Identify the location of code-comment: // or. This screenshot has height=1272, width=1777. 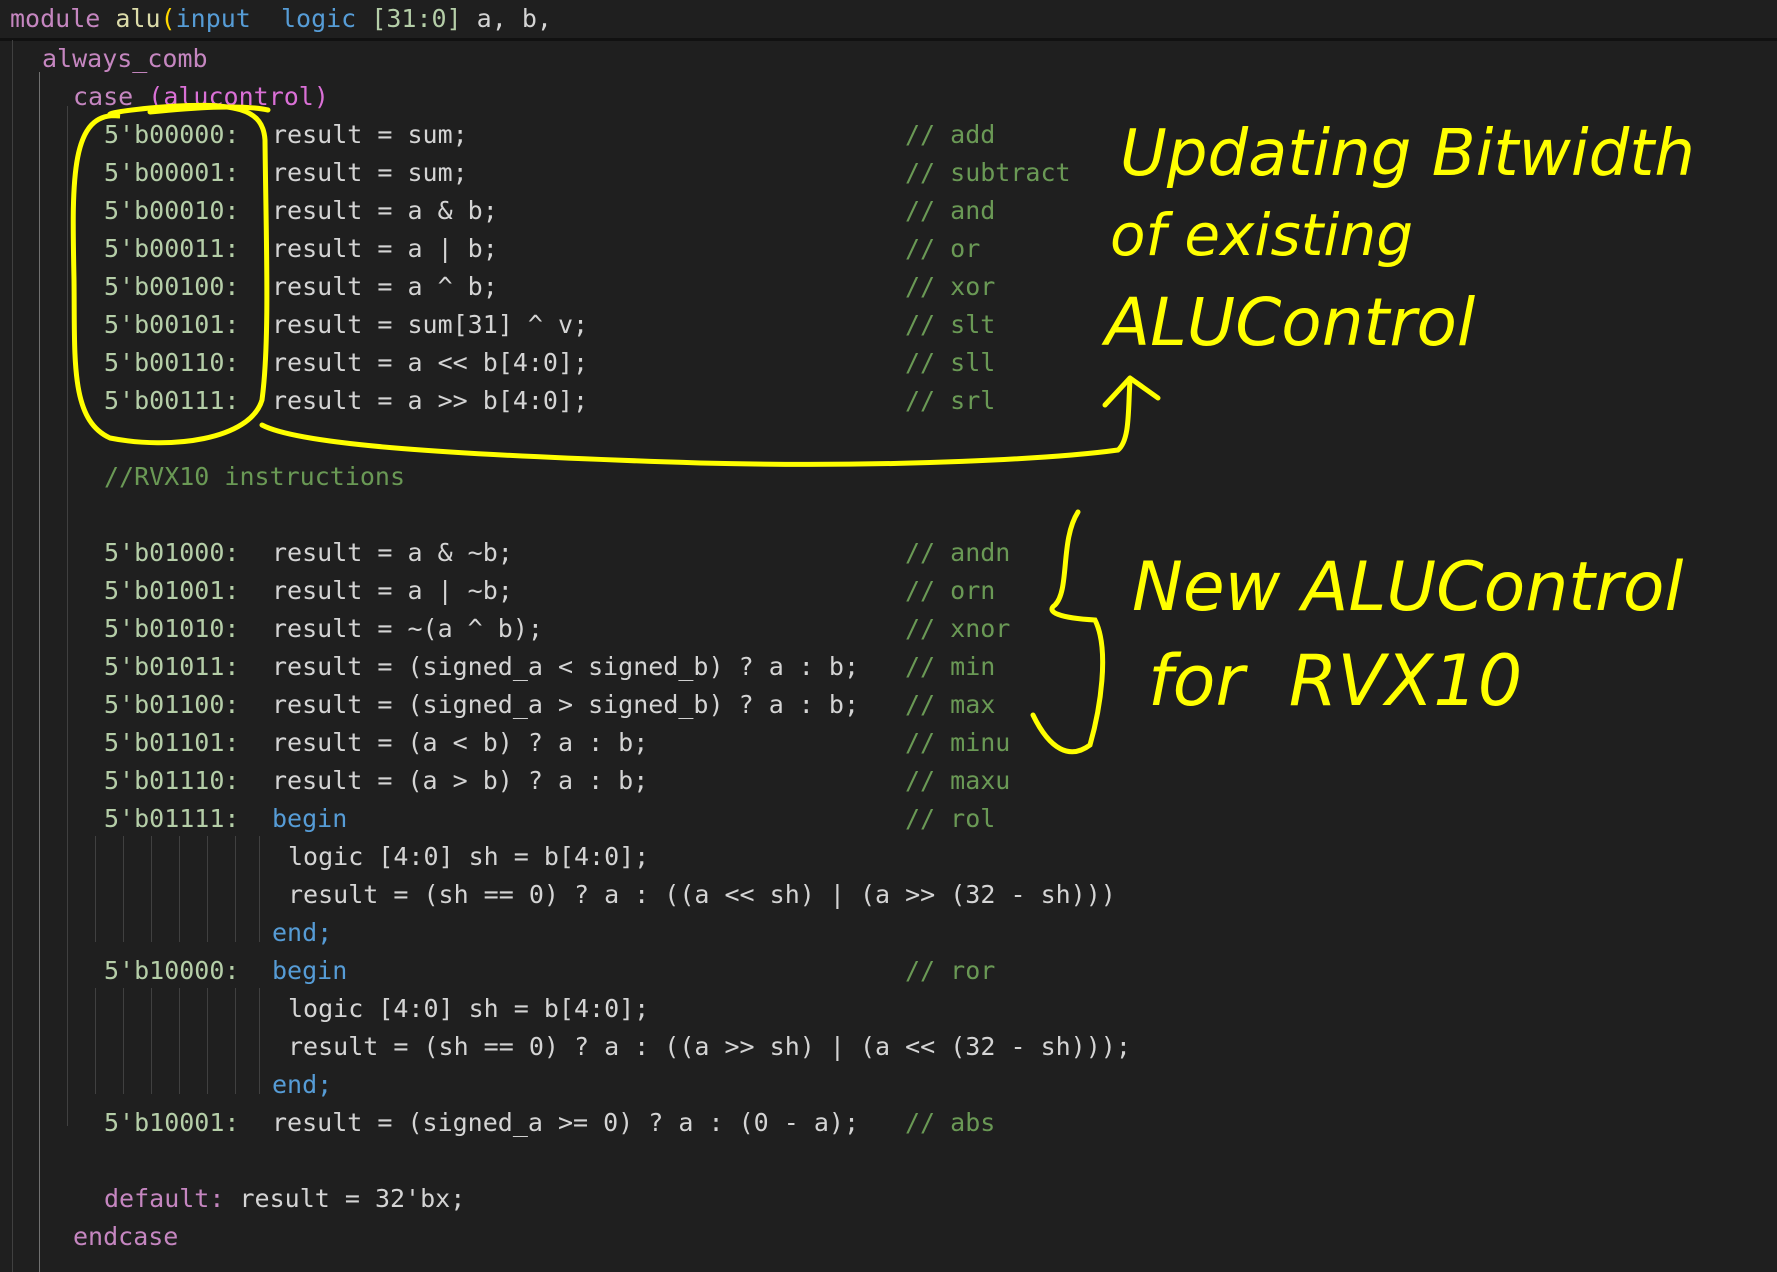
(943, 248).